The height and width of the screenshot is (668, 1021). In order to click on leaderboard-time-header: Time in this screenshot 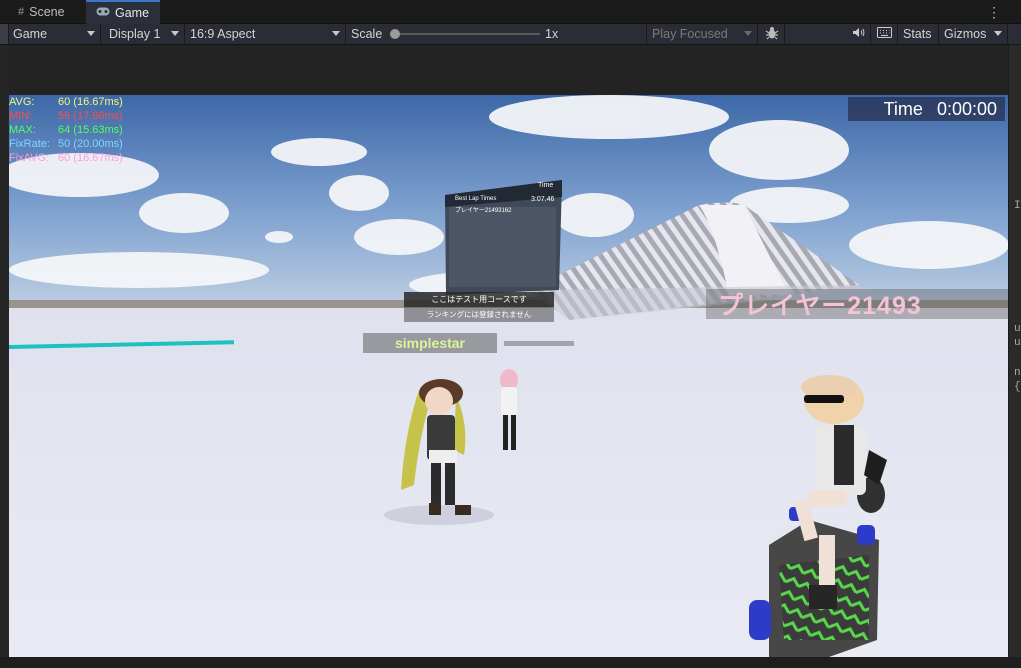, I will do `click(546, 185)`.